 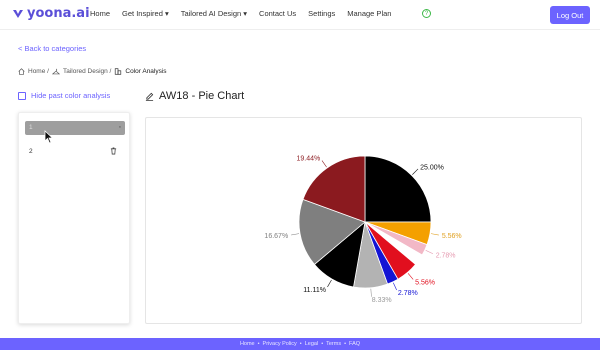 I want to click on hide-past-color-analysis-link: Hide past color analysis, so click(x=64, y=95).